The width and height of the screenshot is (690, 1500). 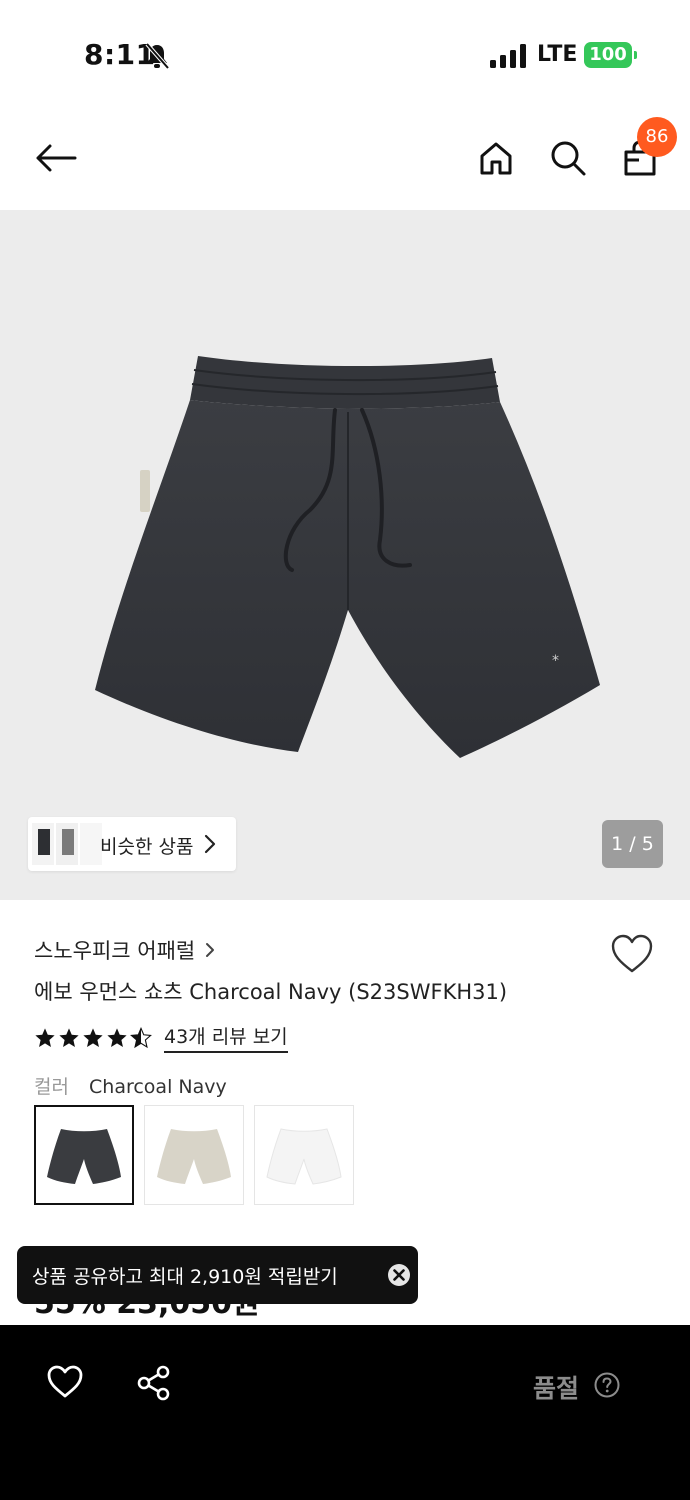 What do you see at coordinates (51, 1087) in the screenshot?
I see `color-label: 컬러` at bounding box center [51, 1087].